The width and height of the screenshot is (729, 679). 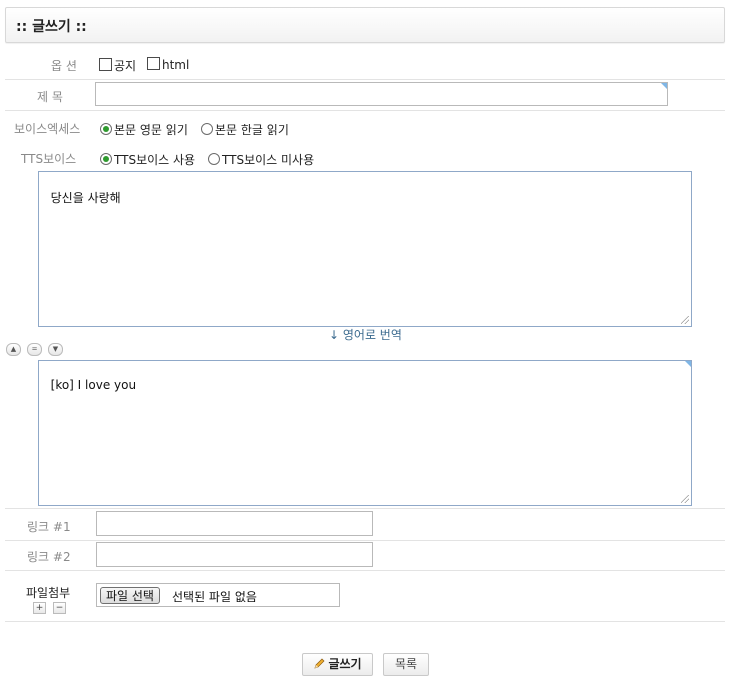 I want to click on page-title: :: 글쓰기 ::, so click(x=51, y=27).